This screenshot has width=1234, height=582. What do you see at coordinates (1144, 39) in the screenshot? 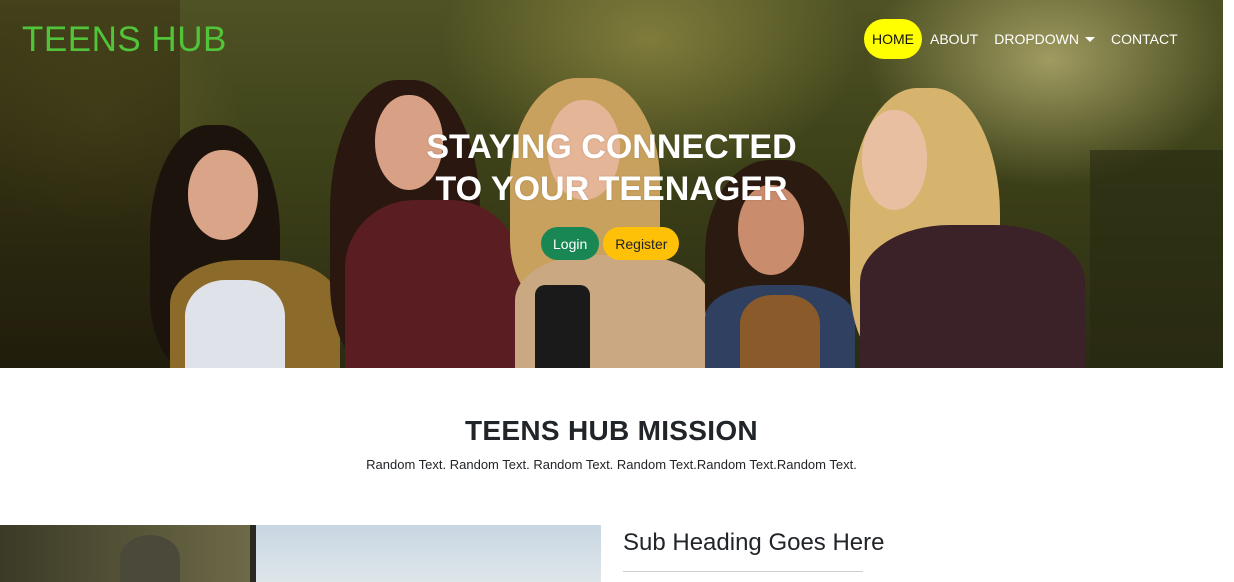
I see `nav-contact-link: CONTACT` at bounding box center [1144, 39].